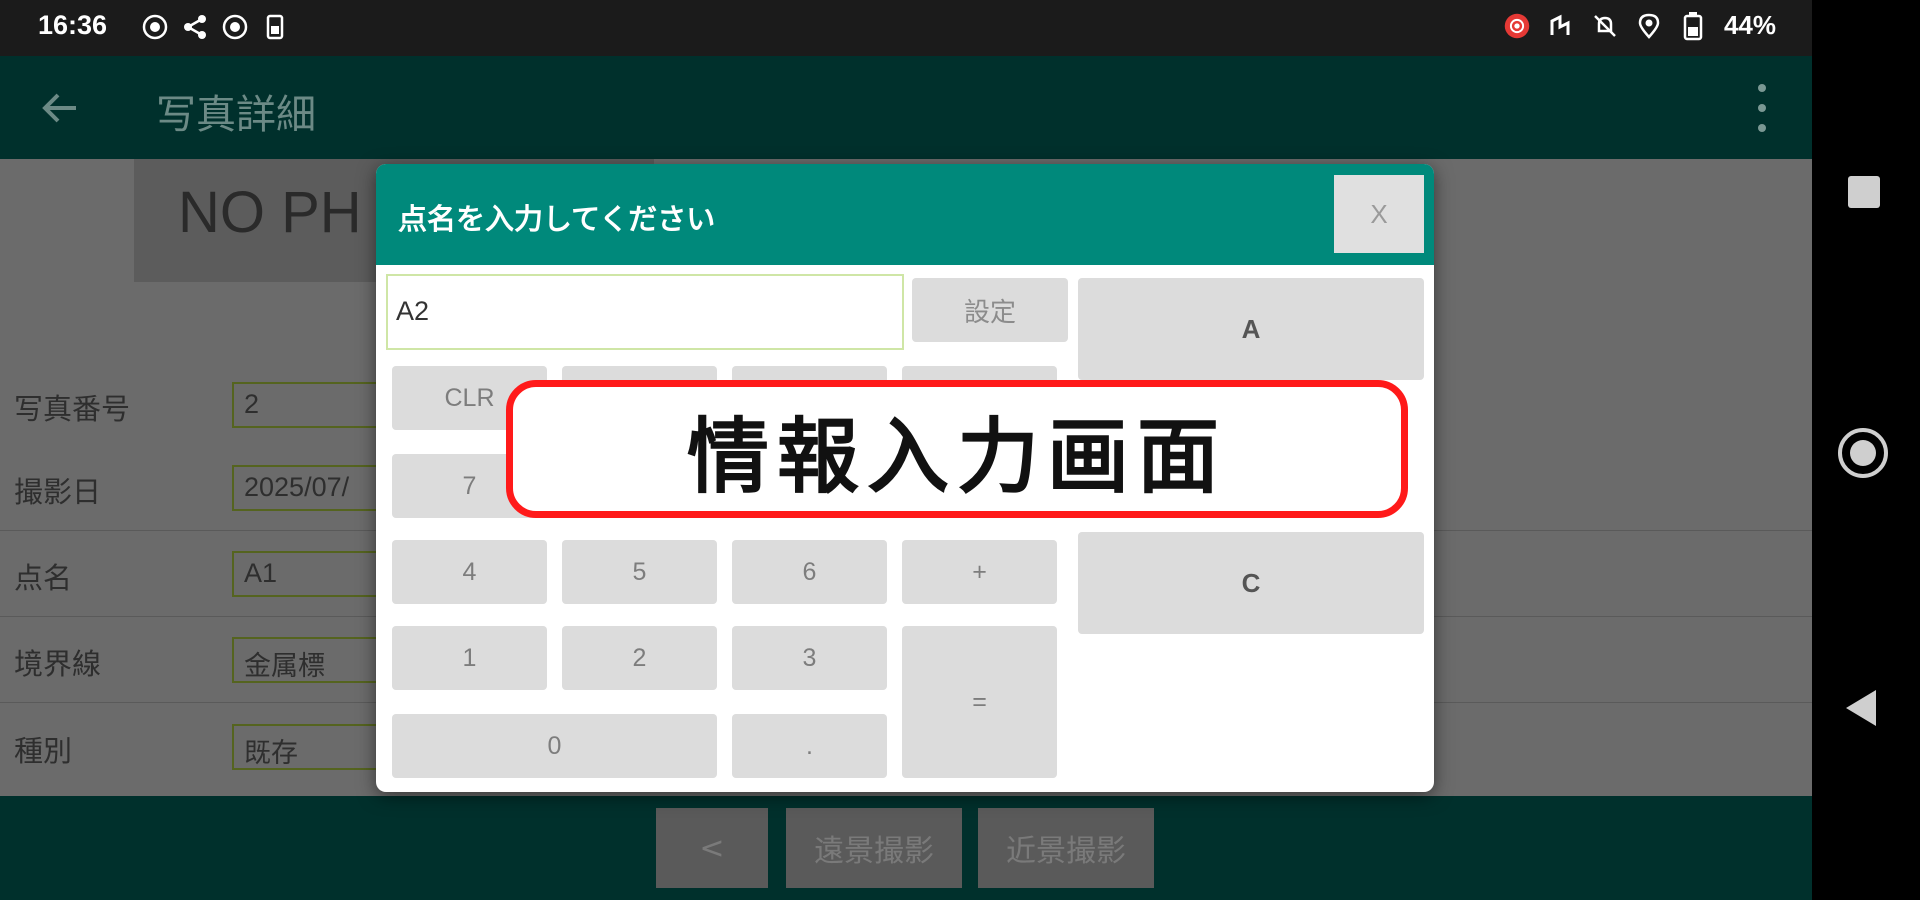  I want to click on field-label: 写真番号, so click(72, 409).